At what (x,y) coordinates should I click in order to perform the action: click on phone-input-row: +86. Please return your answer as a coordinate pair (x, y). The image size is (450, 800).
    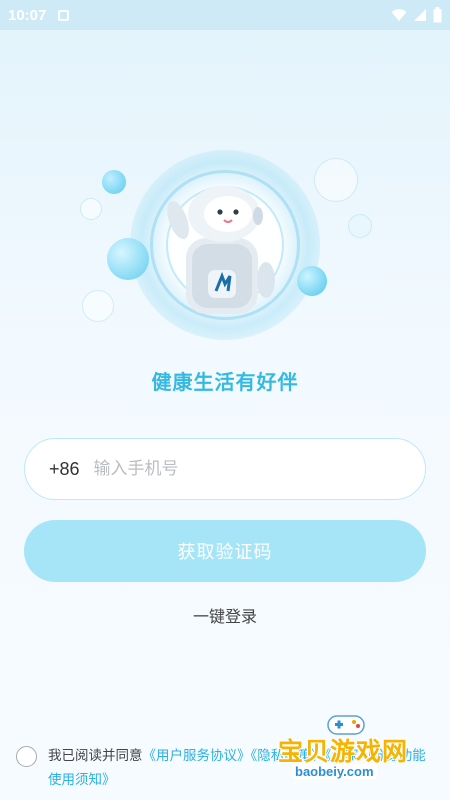
    Looking at the image, I should click on (225, 469).